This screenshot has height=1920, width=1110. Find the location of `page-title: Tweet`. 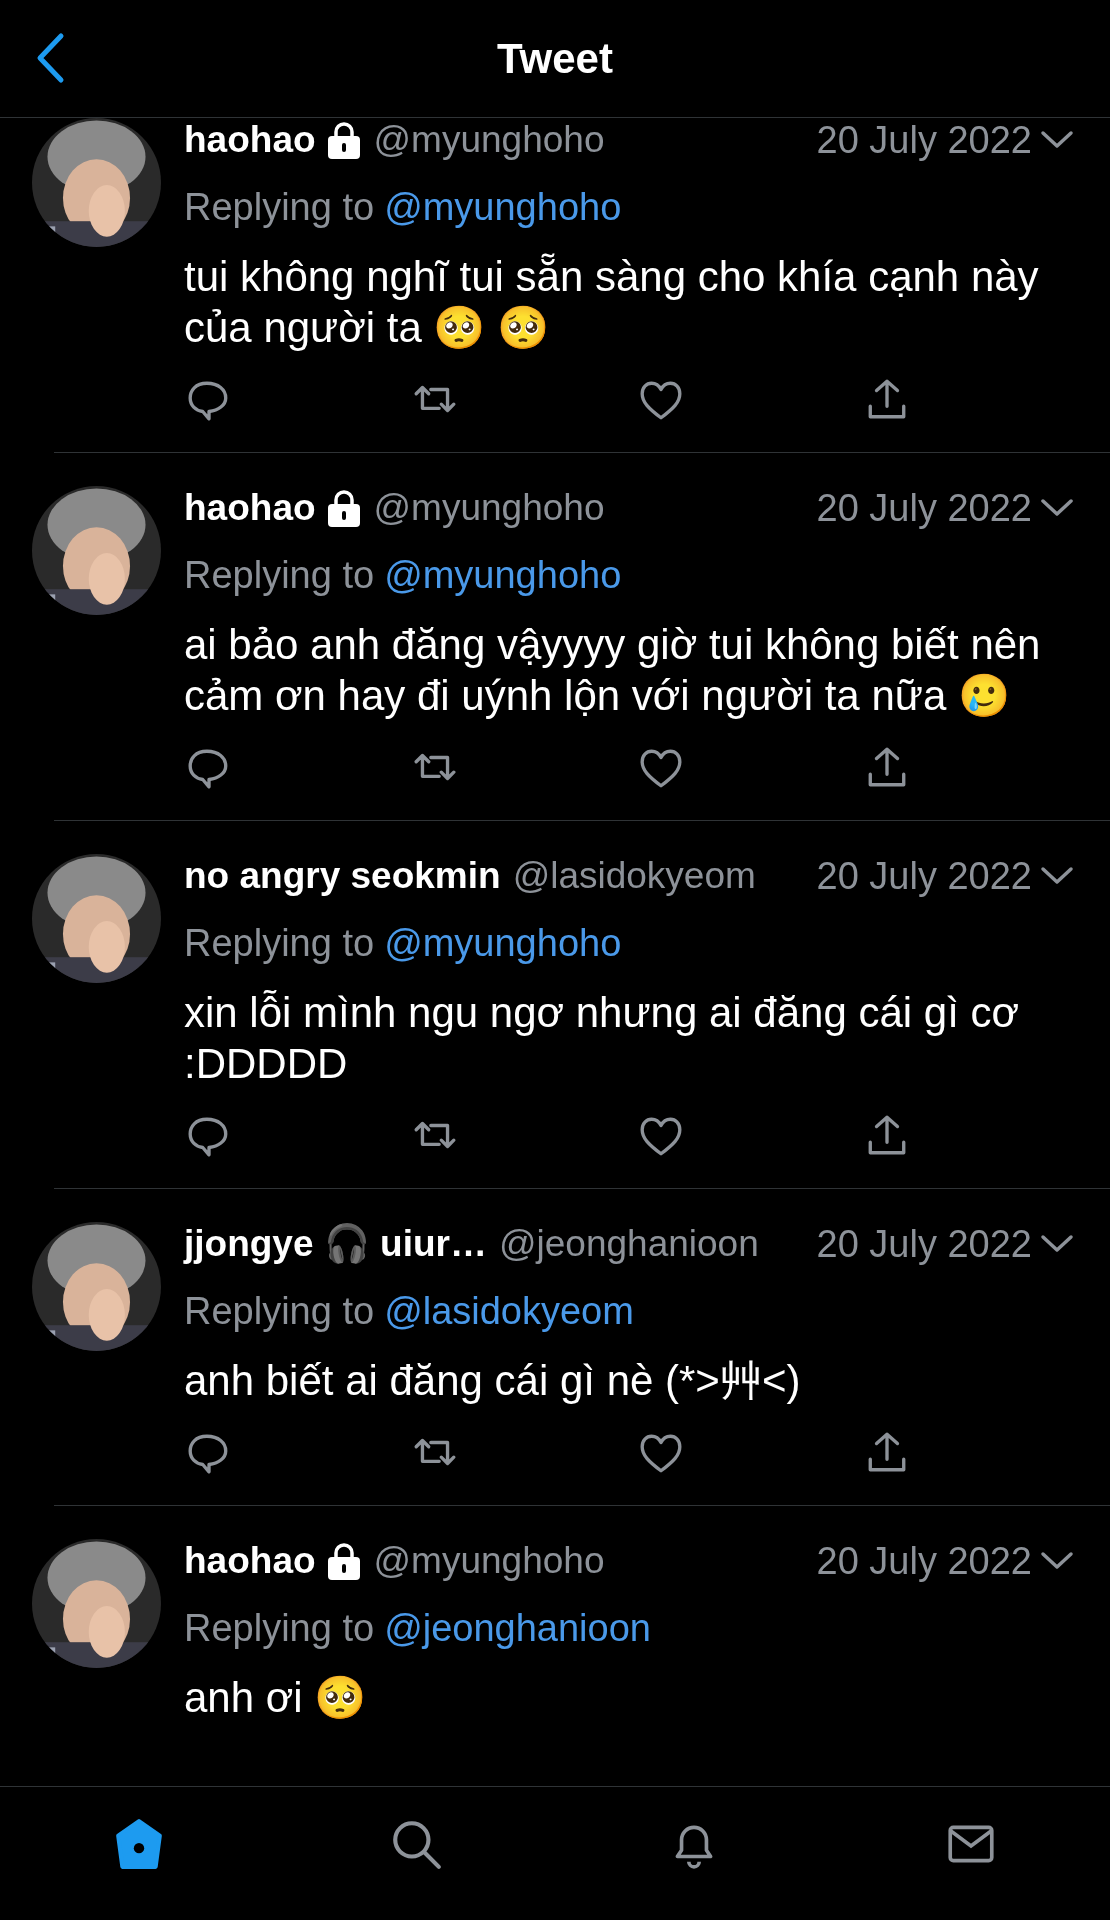

page-title: Tweet is located at coordinates (555, 59).